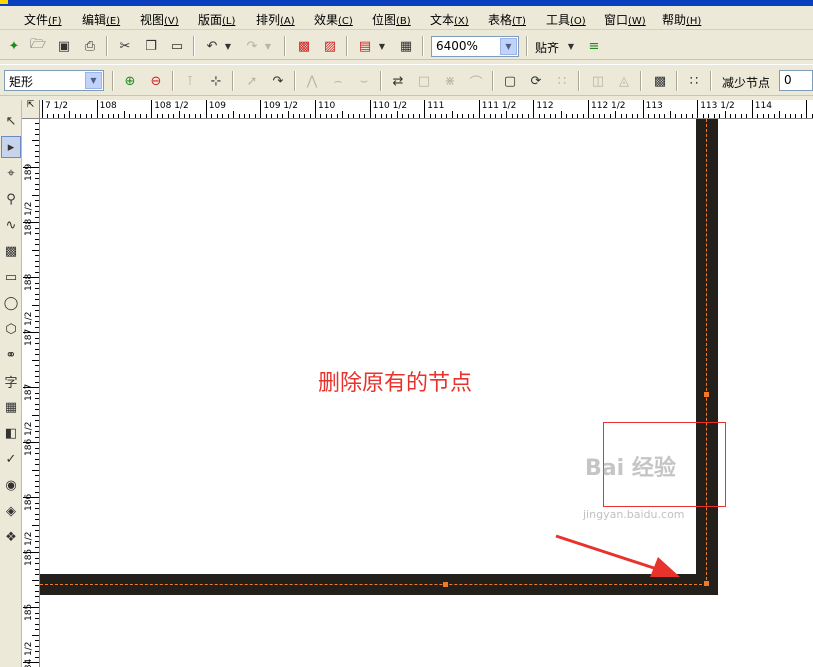 The height and width of the screenshot is (667, 813). Describe the element at coordinates (630, 468) in the screenshot. I see `baidu-watermark-logo: Bai 经验` at that location.